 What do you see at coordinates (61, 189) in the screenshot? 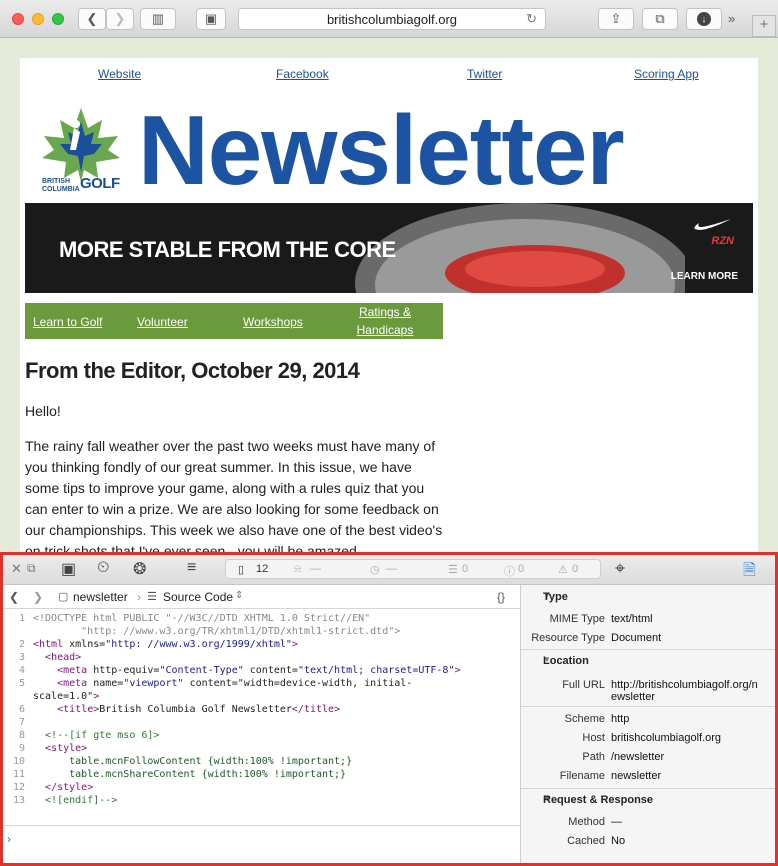
I see `logo-caption-line2: COLUMBIA` at bounding box center [61, 189].